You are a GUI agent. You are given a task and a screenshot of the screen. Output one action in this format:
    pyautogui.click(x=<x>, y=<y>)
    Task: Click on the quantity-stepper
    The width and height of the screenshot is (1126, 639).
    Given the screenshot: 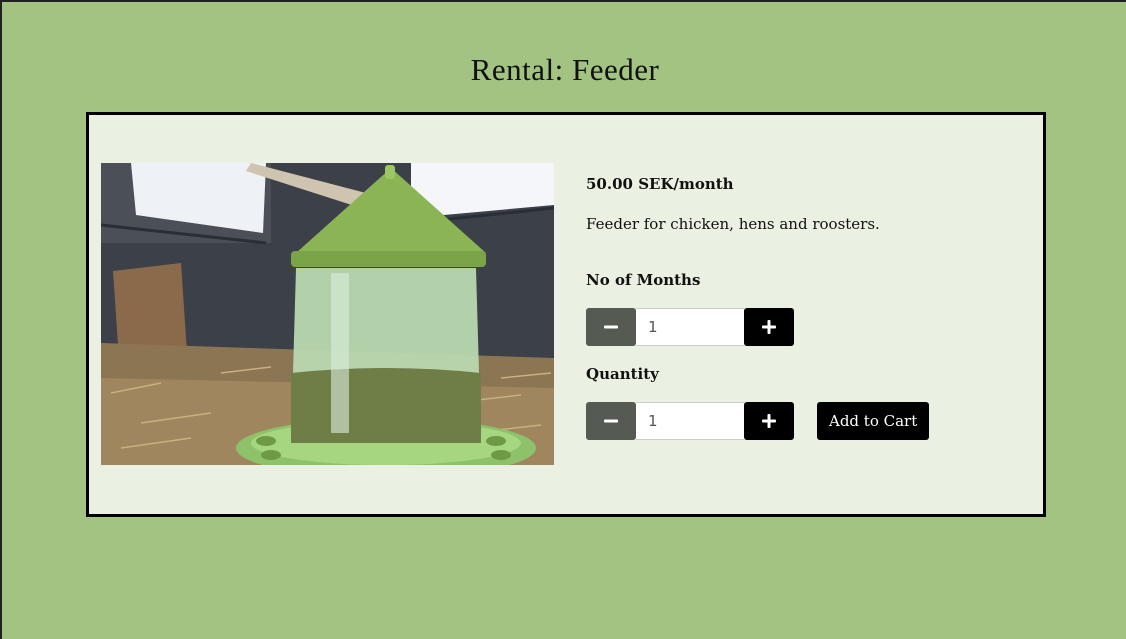 What is the action you would take?
    pyautogui.click(x=690, y=421)
    